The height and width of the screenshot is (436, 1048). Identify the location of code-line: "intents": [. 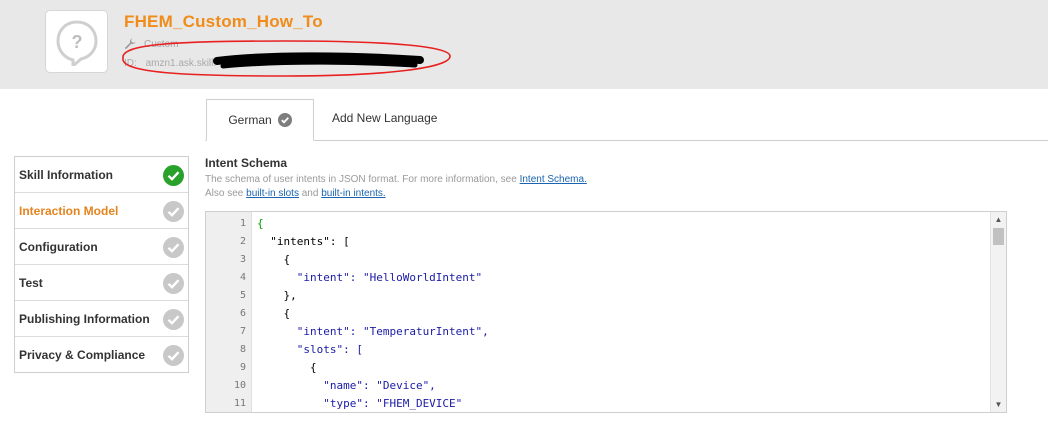
(303, 241).